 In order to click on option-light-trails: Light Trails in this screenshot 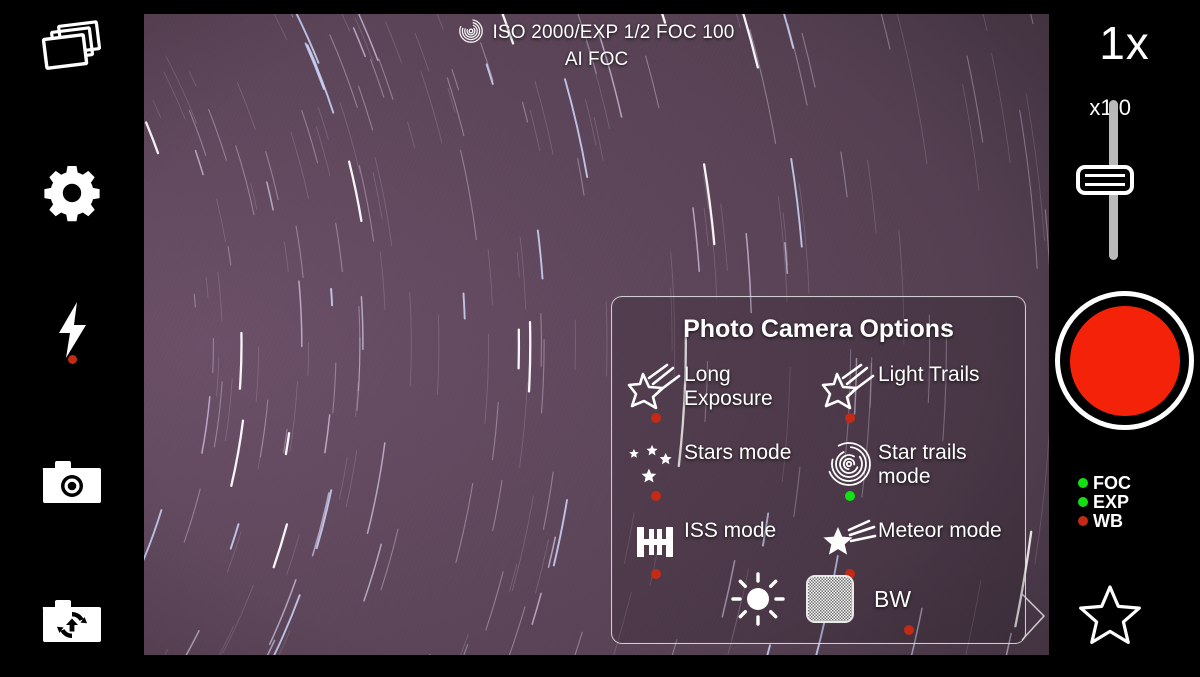, I will do `click(917, 393)`.